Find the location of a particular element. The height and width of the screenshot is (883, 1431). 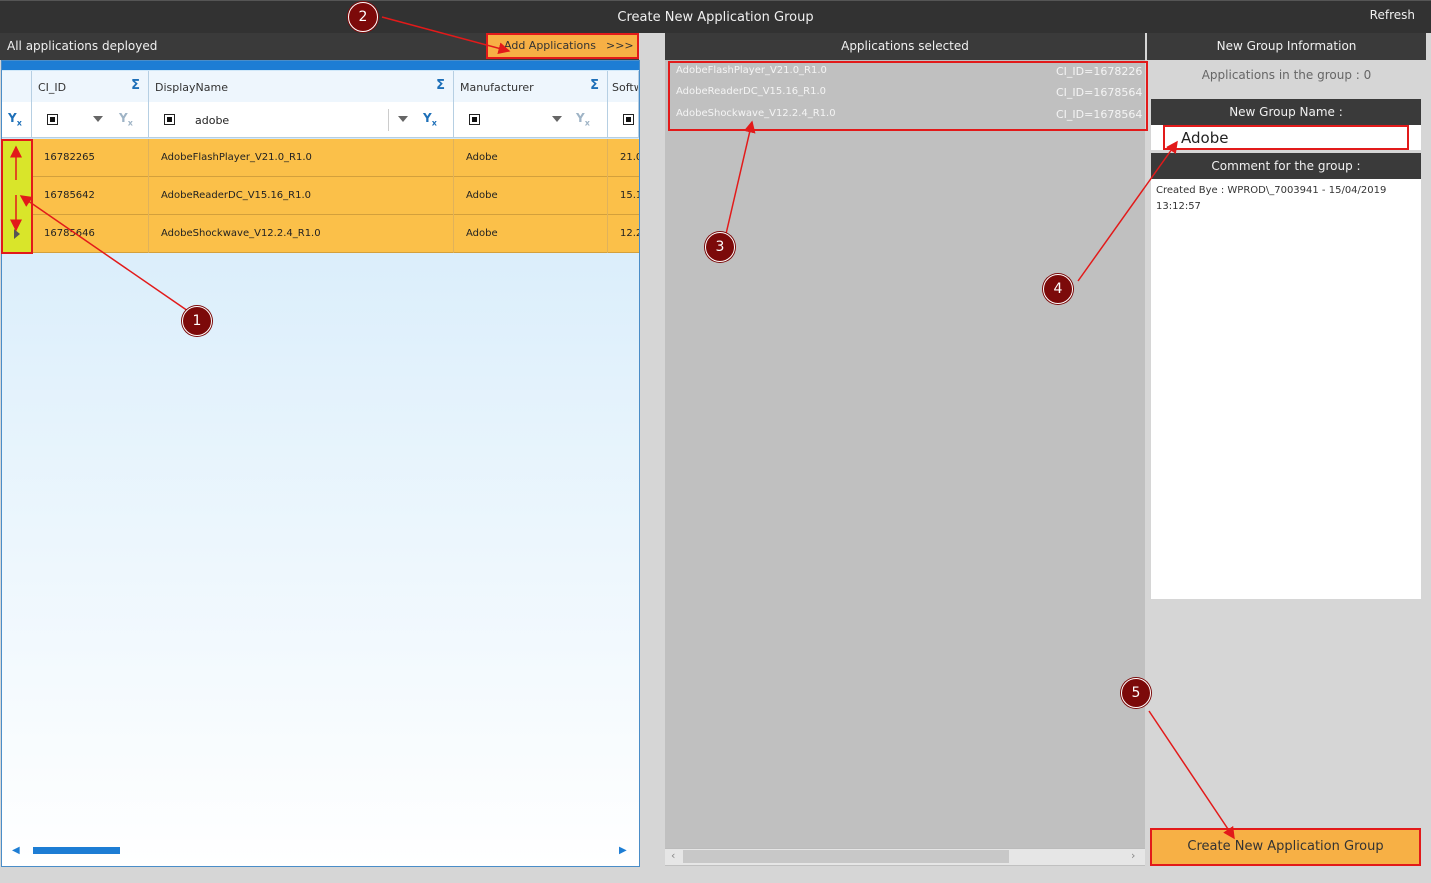

group-comment-label: Comment for the group : is located at coordinates (1286, 166).